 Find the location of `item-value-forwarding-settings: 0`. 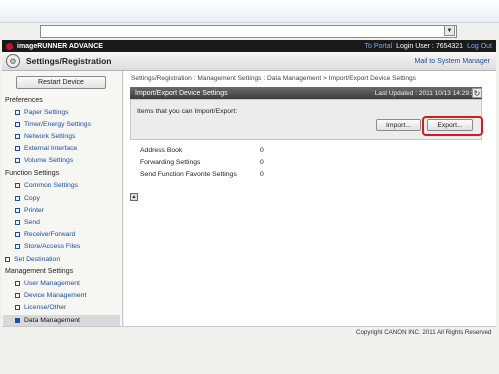

item-value-forwarding-settings: 0 is located at coordinates (262, 162).